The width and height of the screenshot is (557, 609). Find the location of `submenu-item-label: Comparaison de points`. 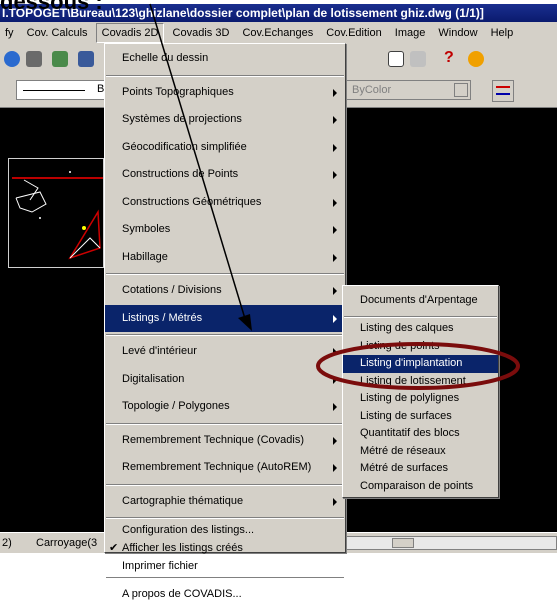

submenu-item-label: Comparaison de points is located at coordinates (417, 485).